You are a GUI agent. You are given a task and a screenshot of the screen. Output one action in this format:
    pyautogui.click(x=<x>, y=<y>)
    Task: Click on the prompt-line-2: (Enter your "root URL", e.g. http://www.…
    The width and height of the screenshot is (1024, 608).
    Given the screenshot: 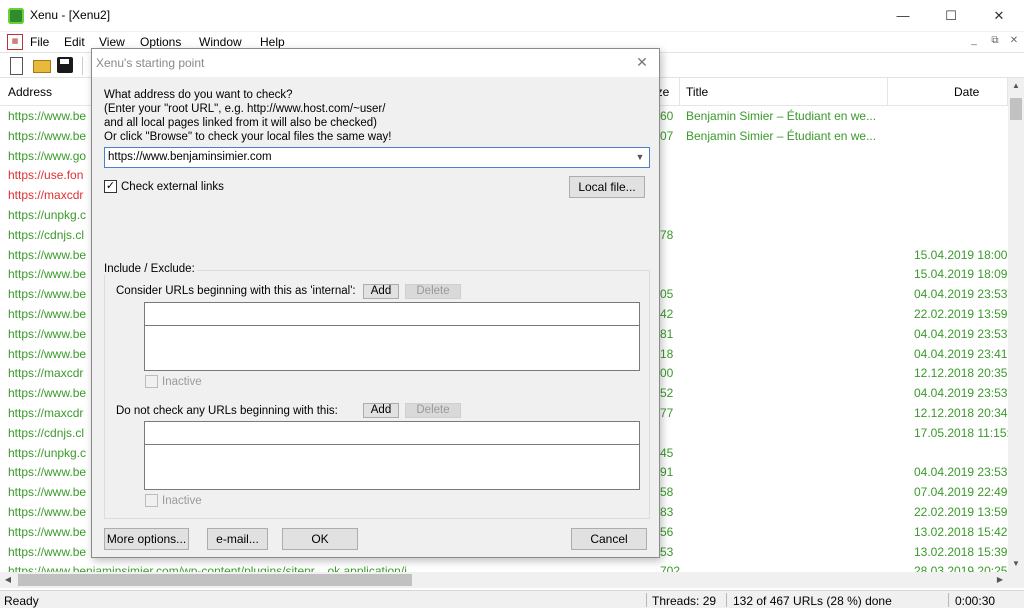 What is the action you would take?
    pyautogui.click(x=245, y=109)
    